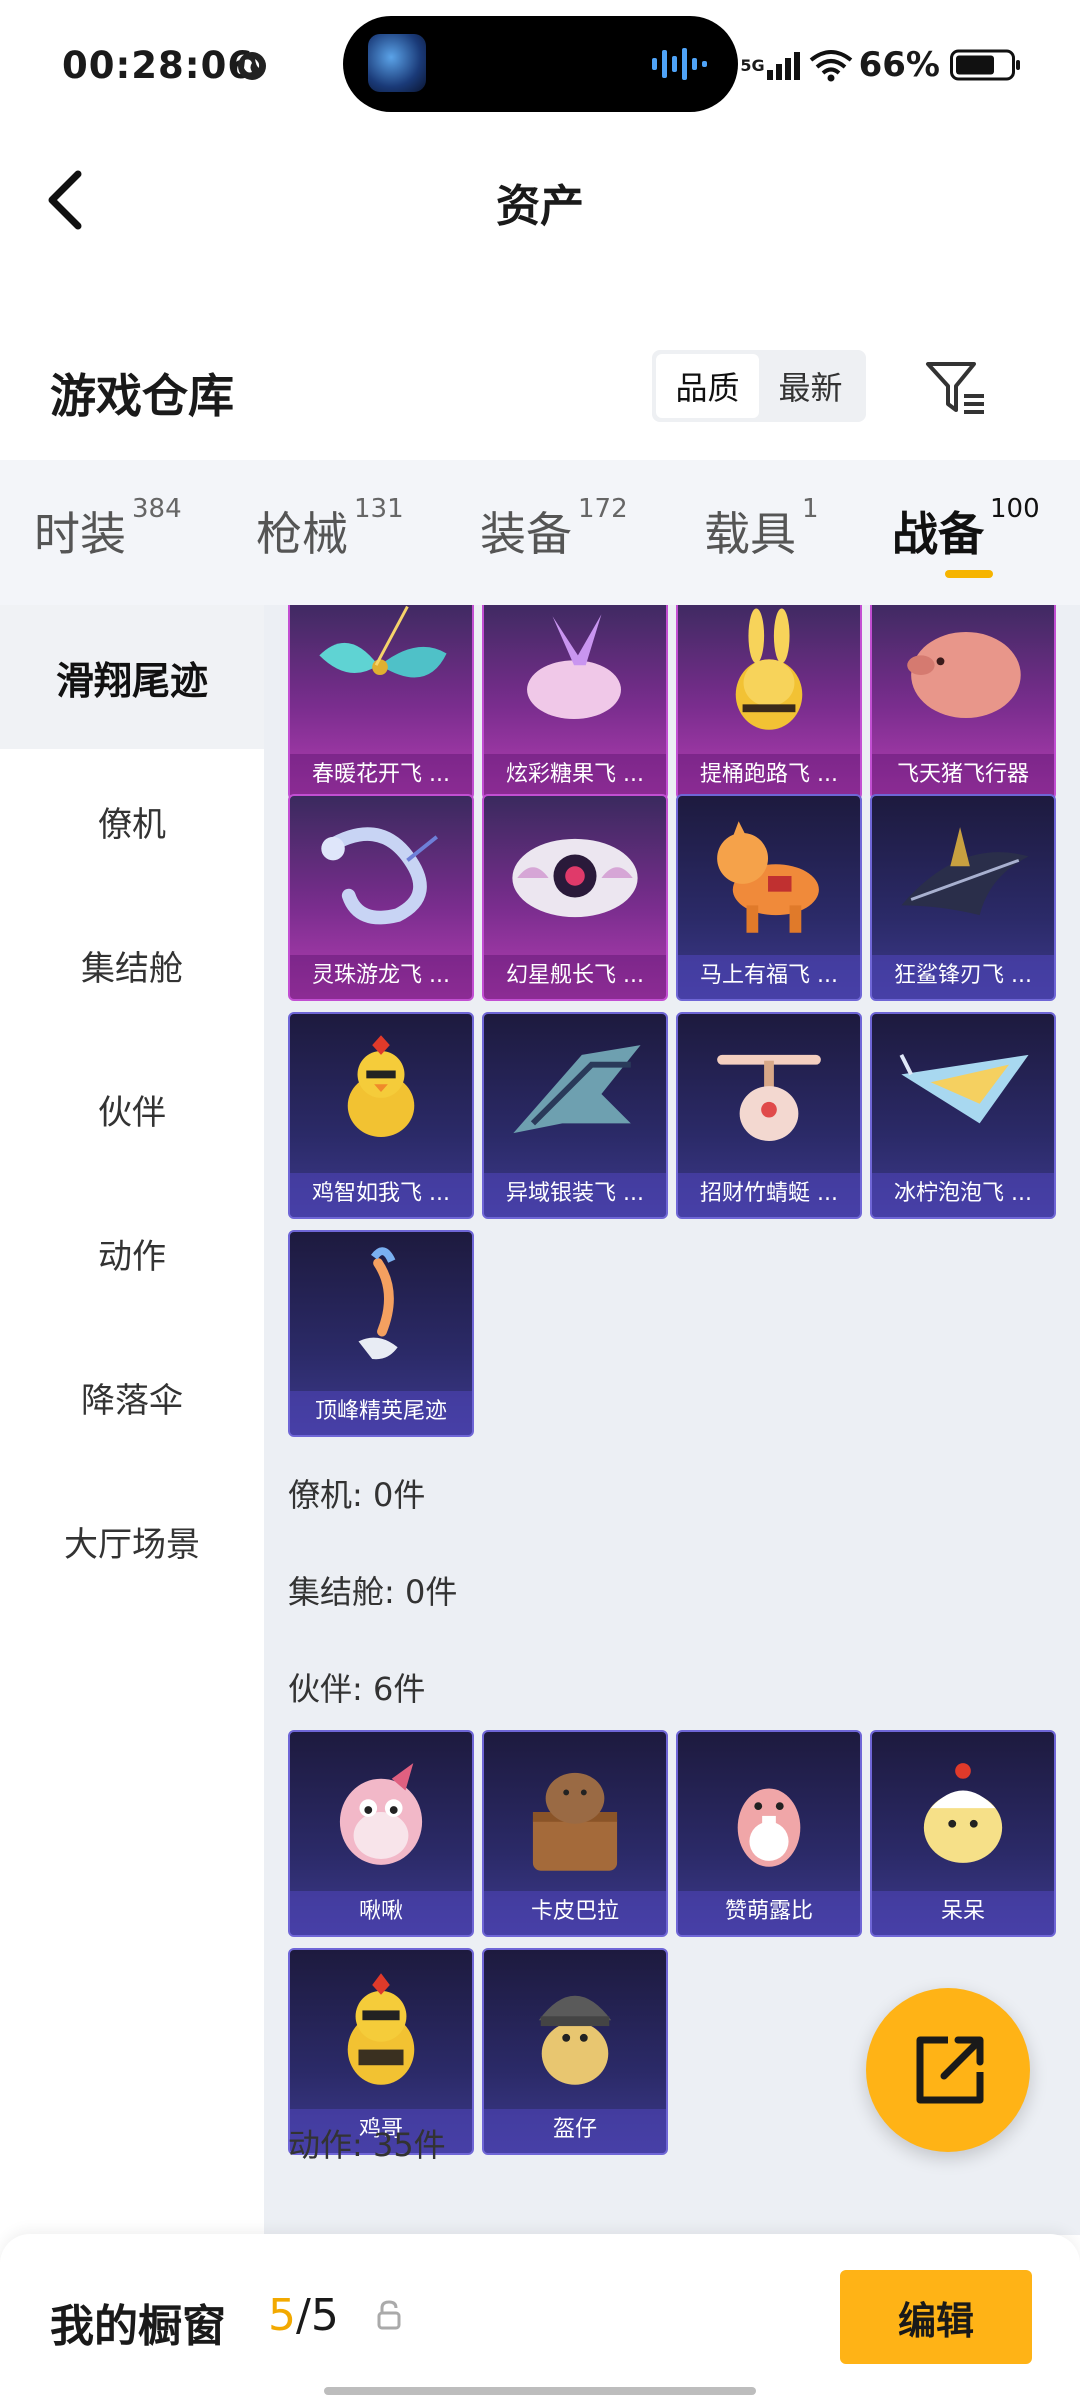 This screenshot has width=1080, height=2400. Describe the element at coordinates (540, 2317) in the screenshot. I see `showcase-bar: 我的橱窗 5/5 编辑` at that location.